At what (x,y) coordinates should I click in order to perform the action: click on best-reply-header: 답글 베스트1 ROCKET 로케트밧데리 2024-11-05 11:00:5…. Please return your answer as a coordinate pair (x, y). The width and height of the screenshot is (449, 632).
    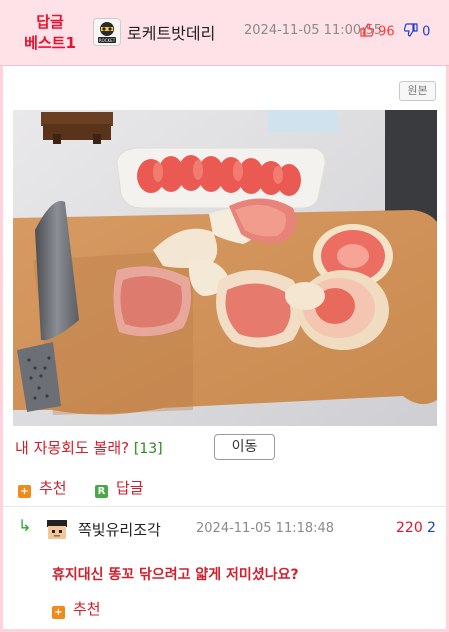
    Looking at the image, I should click on (224, 33).